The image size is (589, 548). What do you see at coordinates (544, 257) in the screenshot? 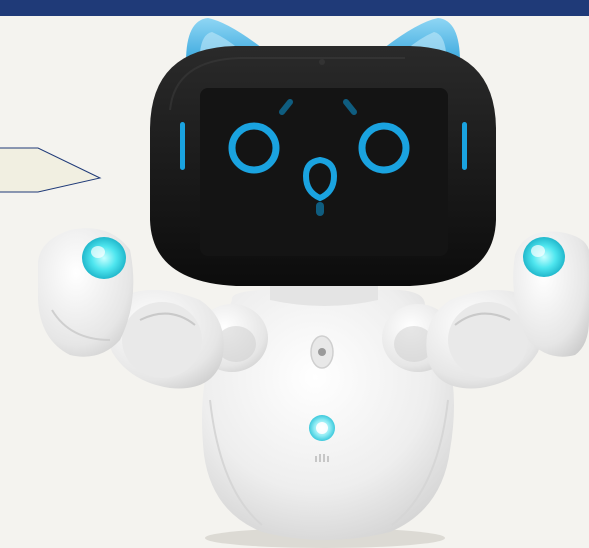
I see `right-hand-light` at bounding box center [544, 257].